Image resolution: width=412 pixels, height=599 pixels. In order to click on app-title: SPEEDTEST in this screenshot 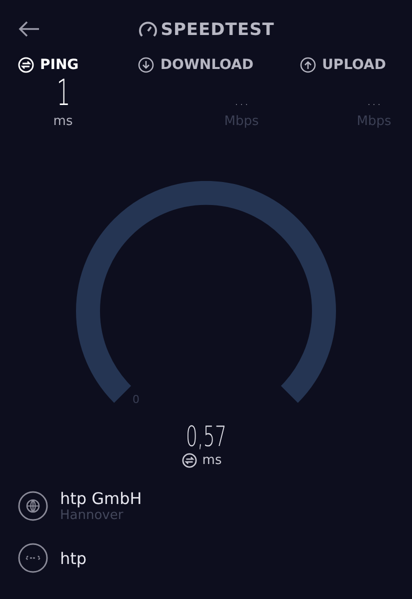, I will do `click(217, 30)`.